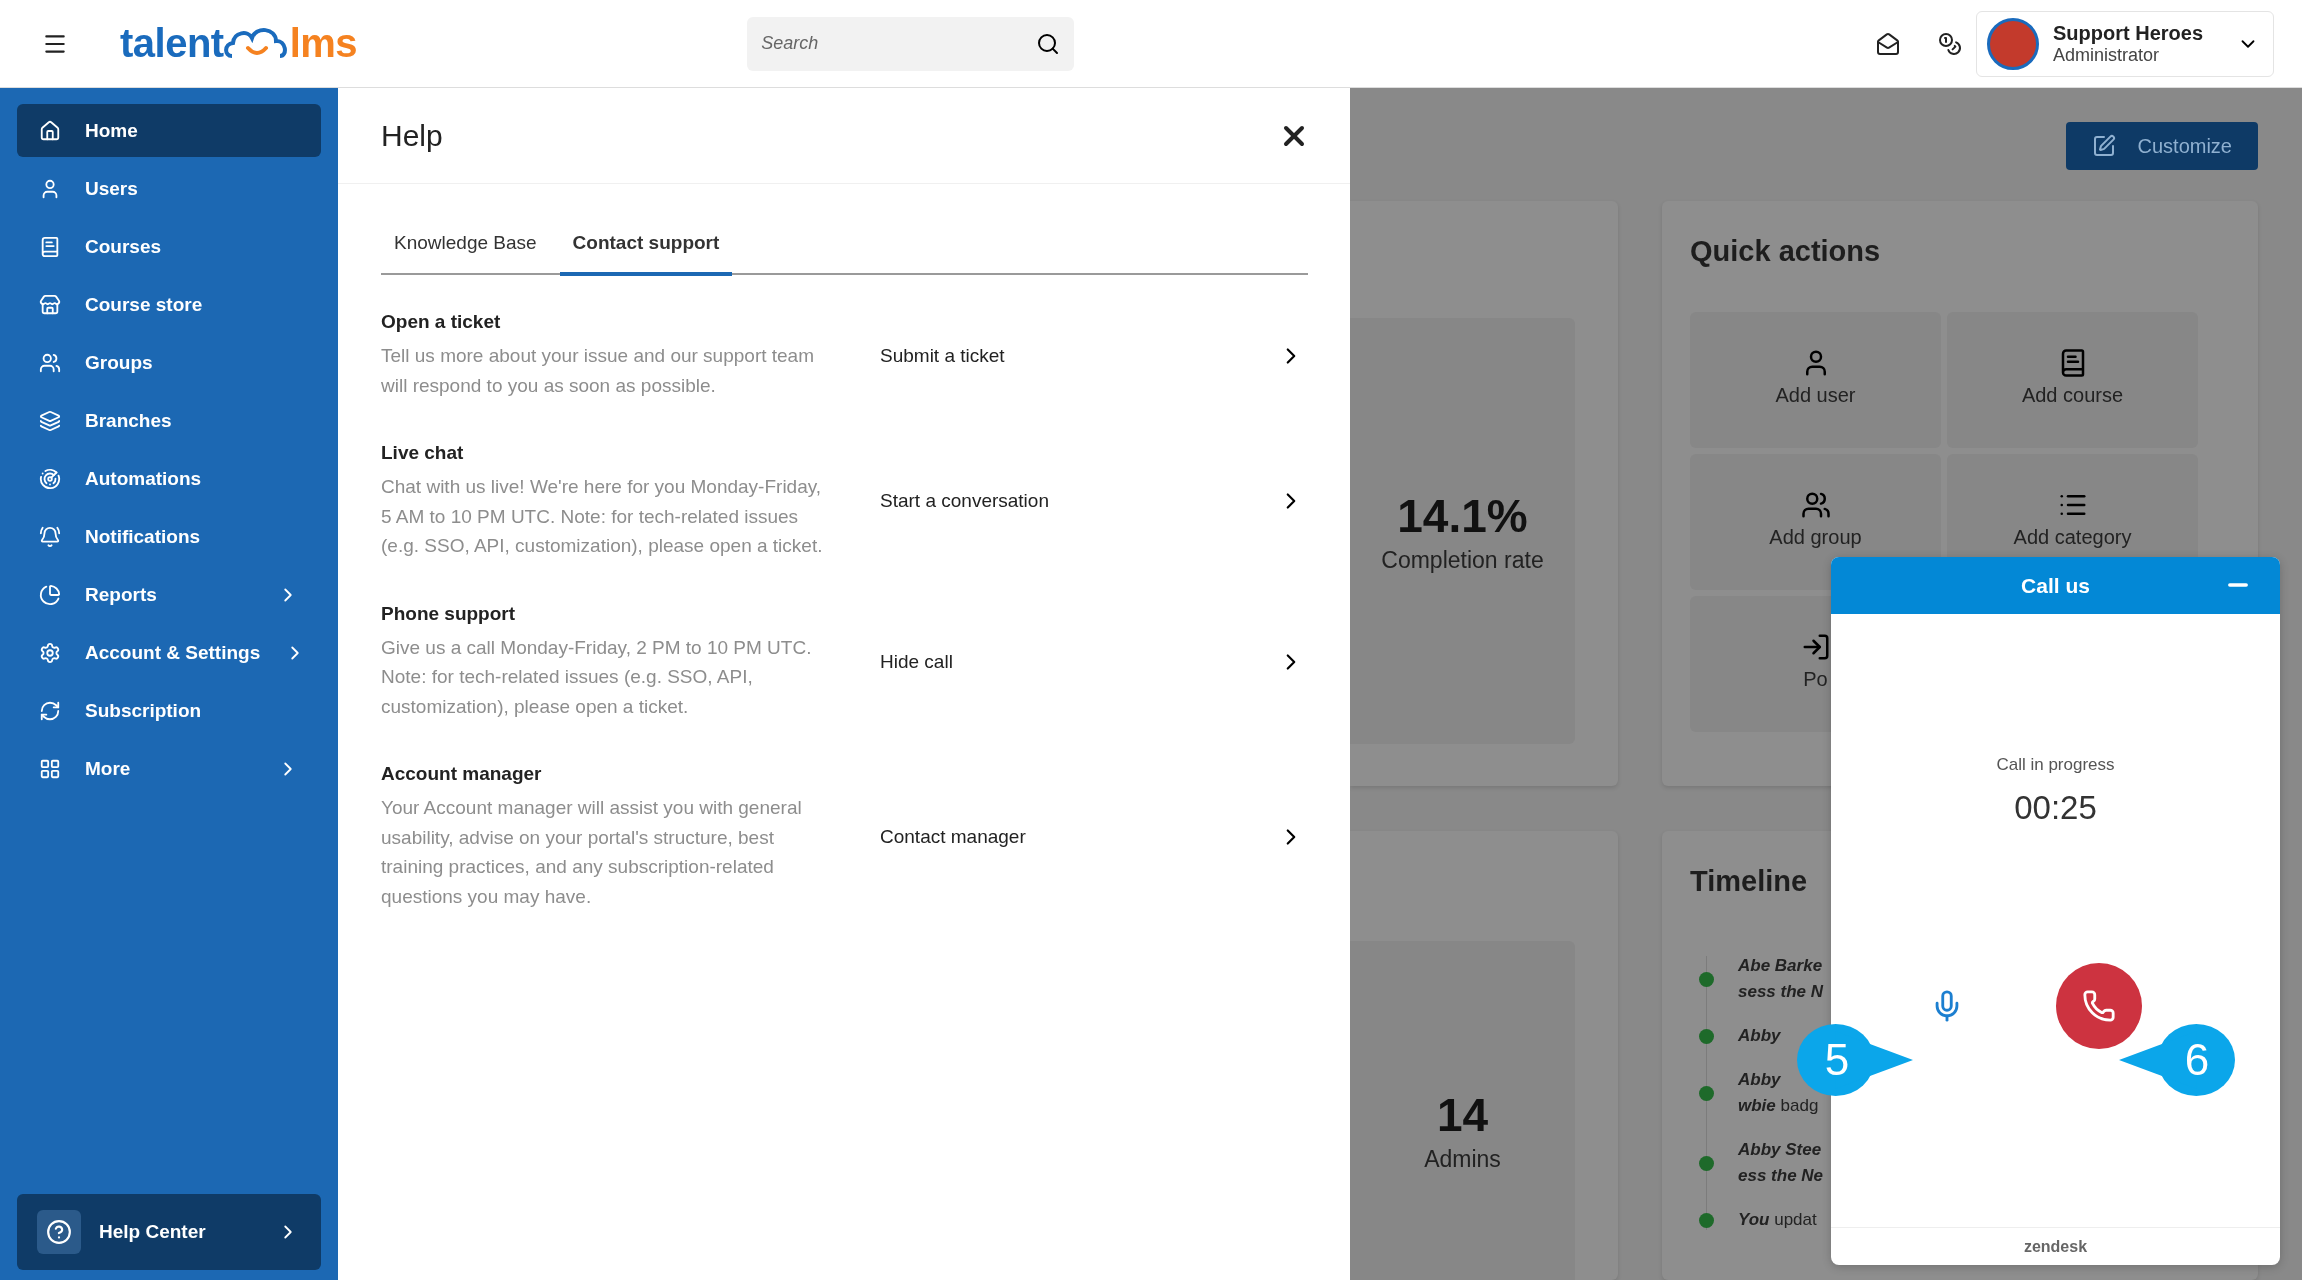  Describe the element at coordinates (153, 1232) in the screenshot. I see `help-center-label: Help Center` at that location.